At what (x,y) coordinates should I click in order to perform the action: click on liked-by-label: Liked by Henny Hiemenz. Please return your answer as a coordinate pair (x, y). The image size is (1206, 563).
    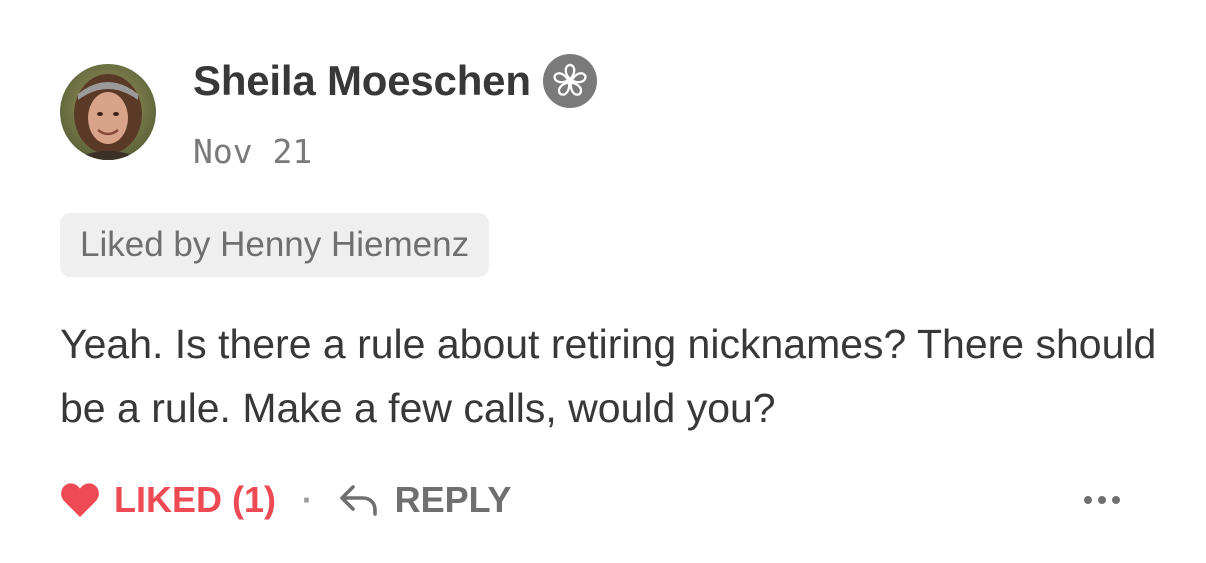
    Looking at the image, I should click on (275, 244).